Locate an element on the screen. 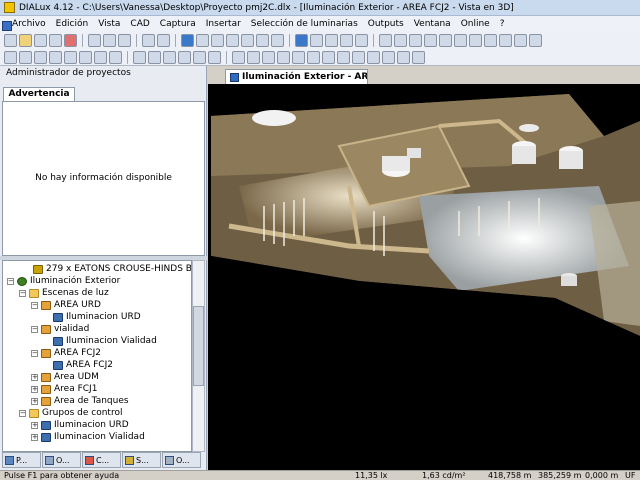  view-wire-icon is located at coordinates (361, 40).